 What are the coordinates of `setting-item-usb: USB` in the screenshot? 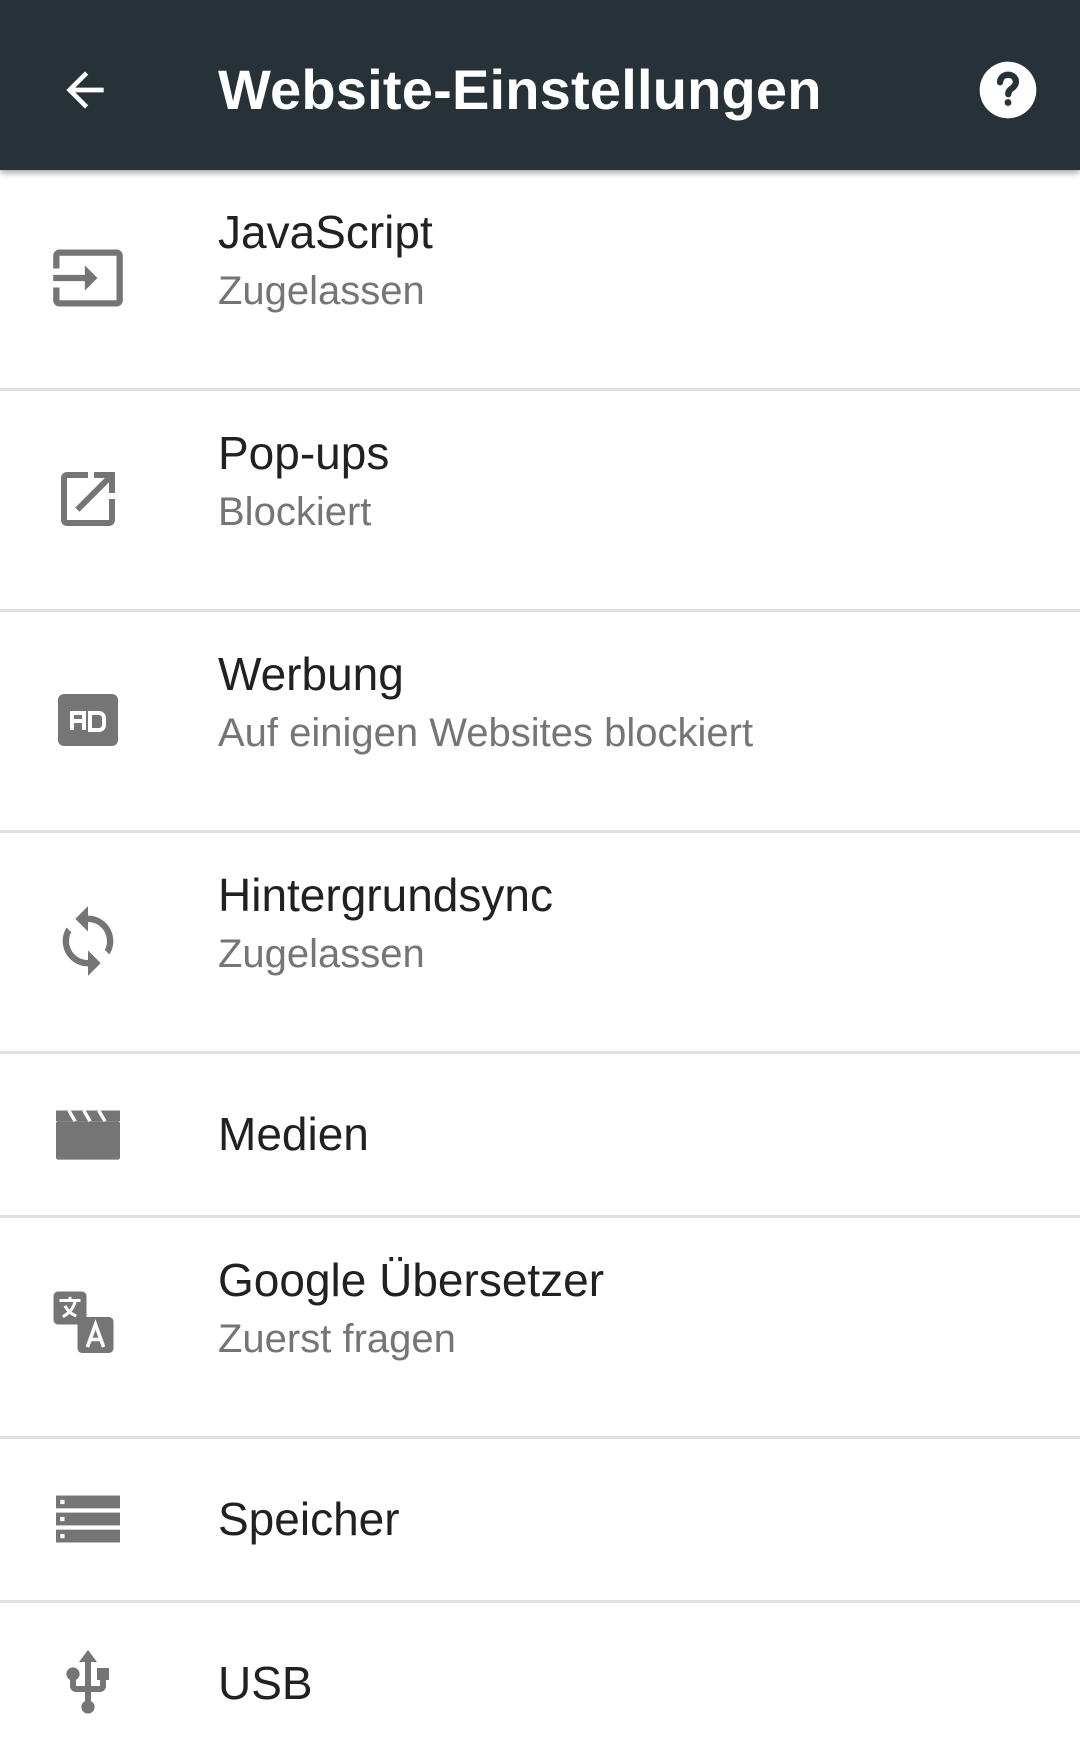 It's located at (540, 1683).